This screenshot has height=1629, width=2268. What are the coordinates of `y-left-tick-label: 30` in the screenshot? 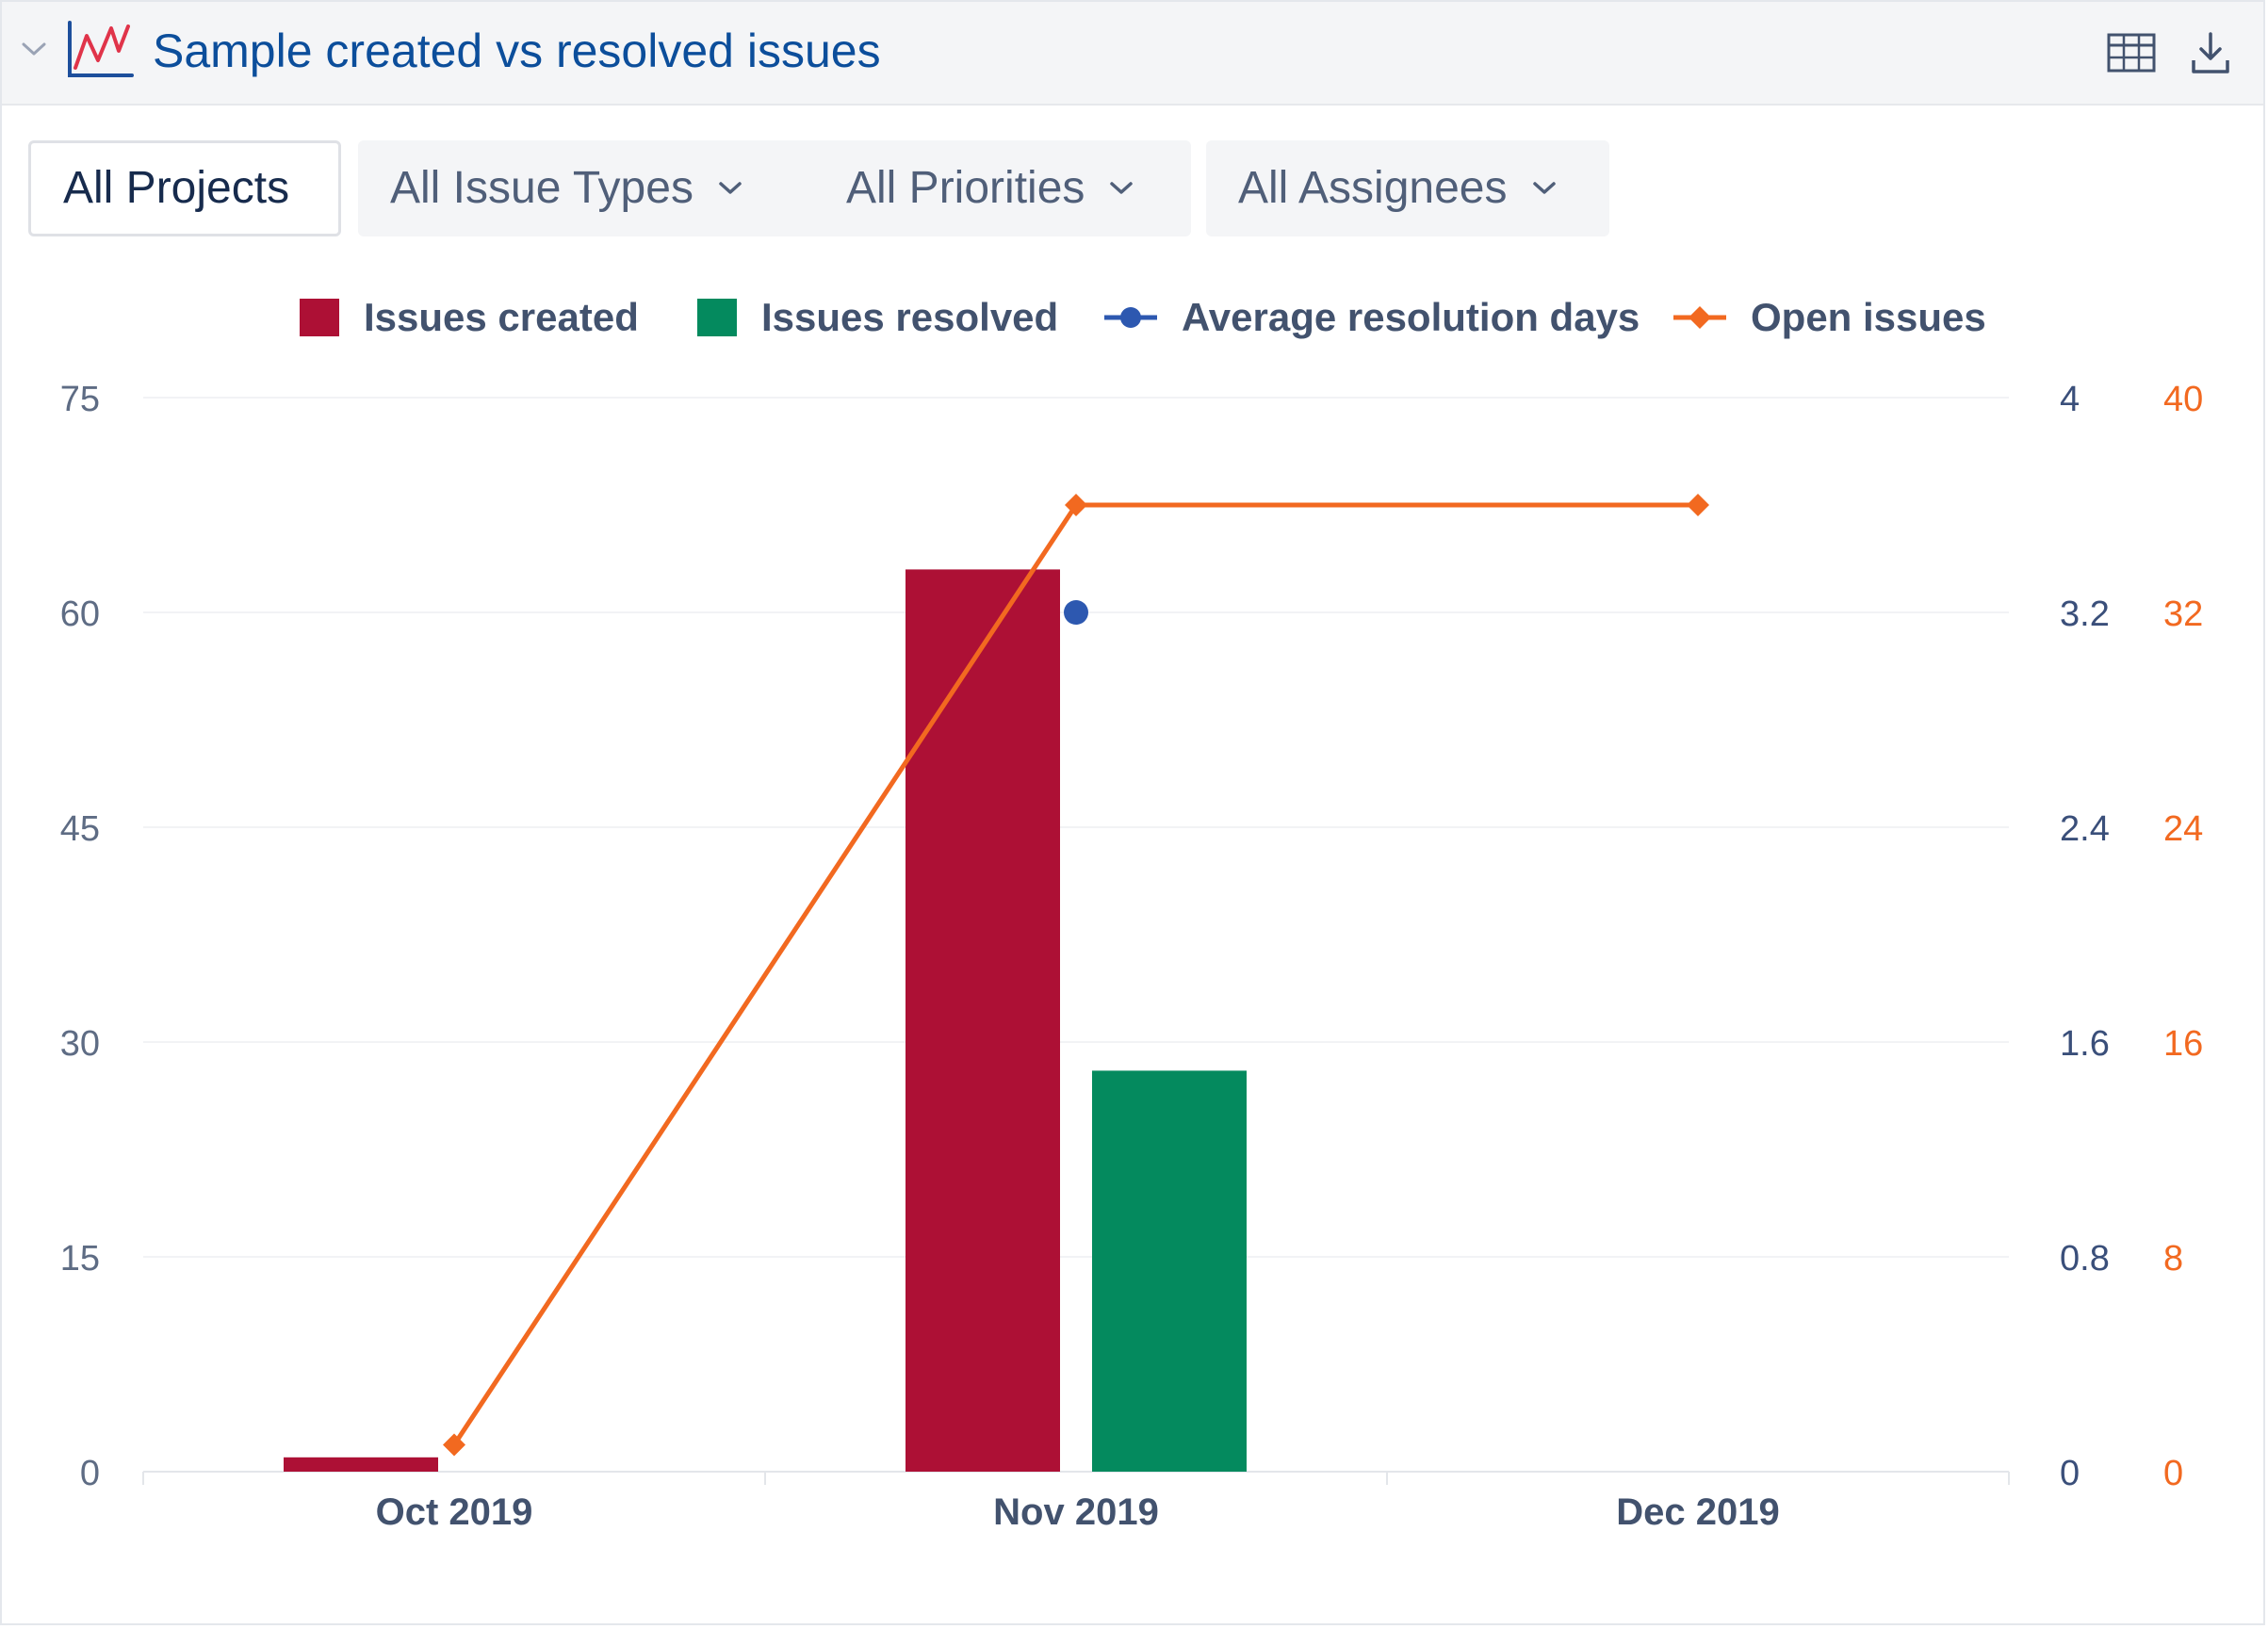 It's located at (80, 1044).